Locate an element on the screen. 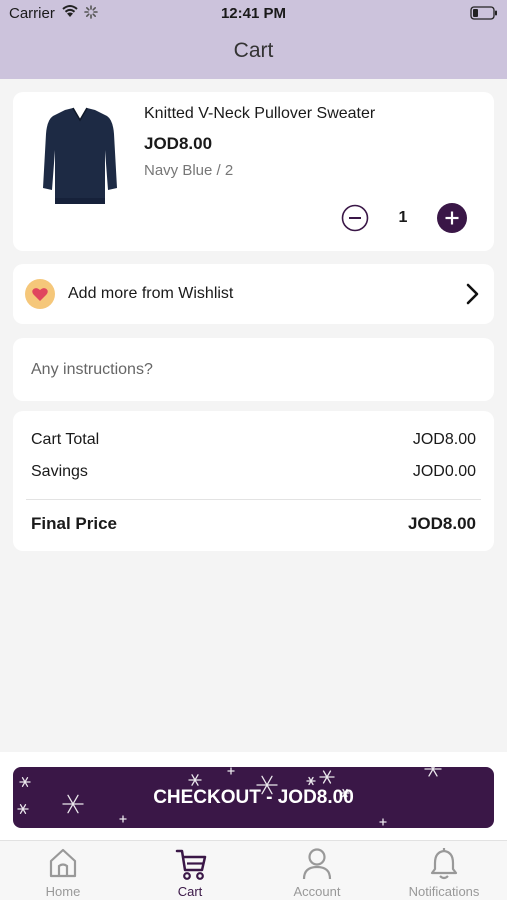  tab-home: Home is located at coordinates (63, 870).